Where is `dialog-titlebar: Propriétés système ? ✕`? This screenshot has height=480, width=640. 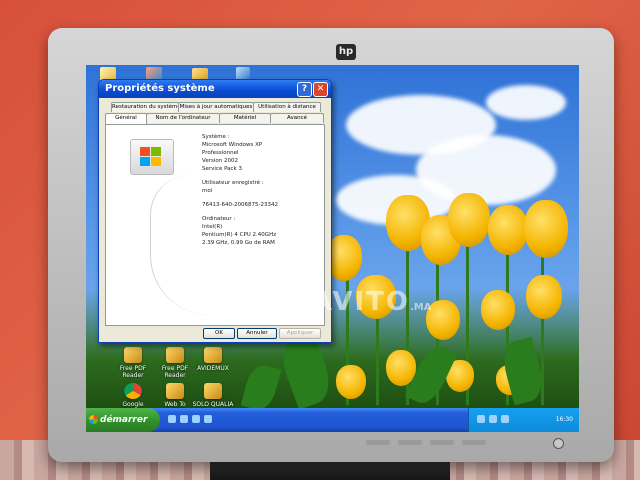 dialog-titlebar: Propriétés système ? ✕ is located at coordinates (215, 89).